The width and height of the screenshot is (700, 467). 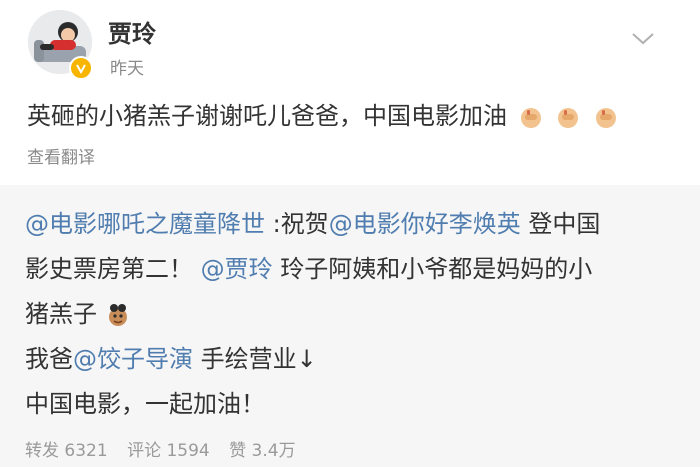 I want to click on mention-link: @饺子导演, so click(x=133, y=359).